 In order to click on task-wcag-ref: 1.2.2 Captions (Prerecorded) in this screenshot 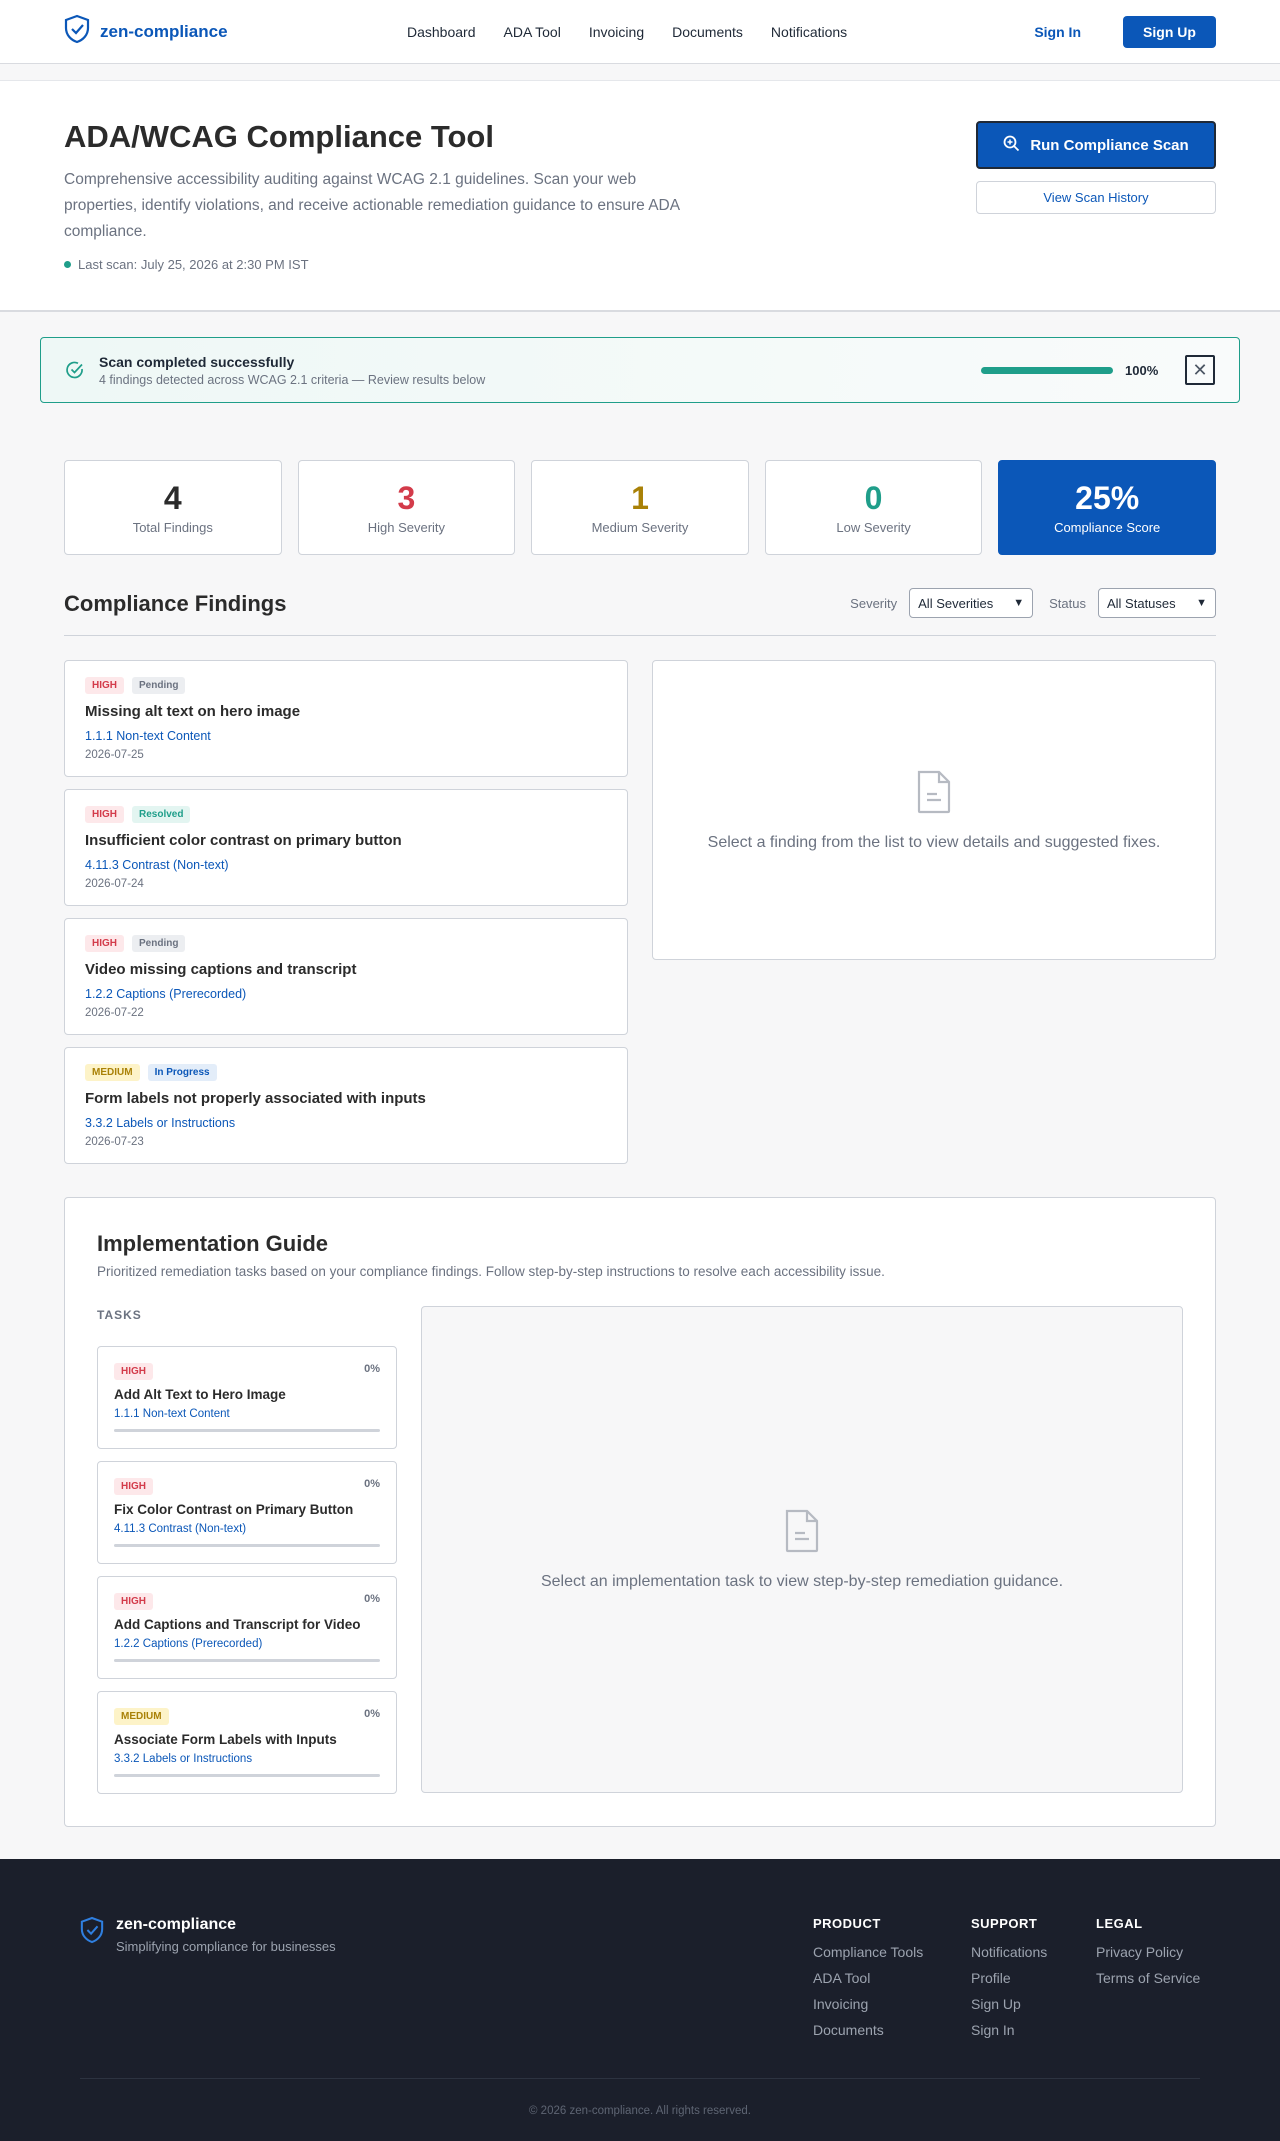, I will do `click(188, 1644)`.